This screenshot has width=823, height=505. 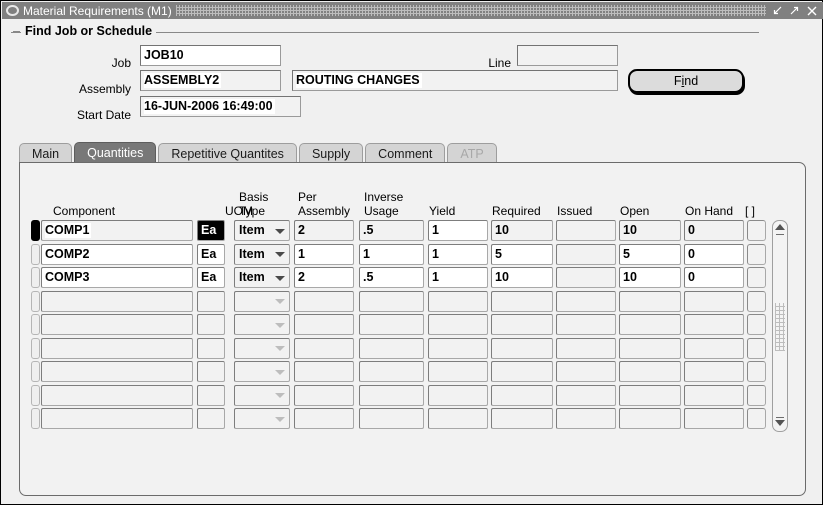 I want to click on cell-component: COMP1, so click(x=117, y=230).